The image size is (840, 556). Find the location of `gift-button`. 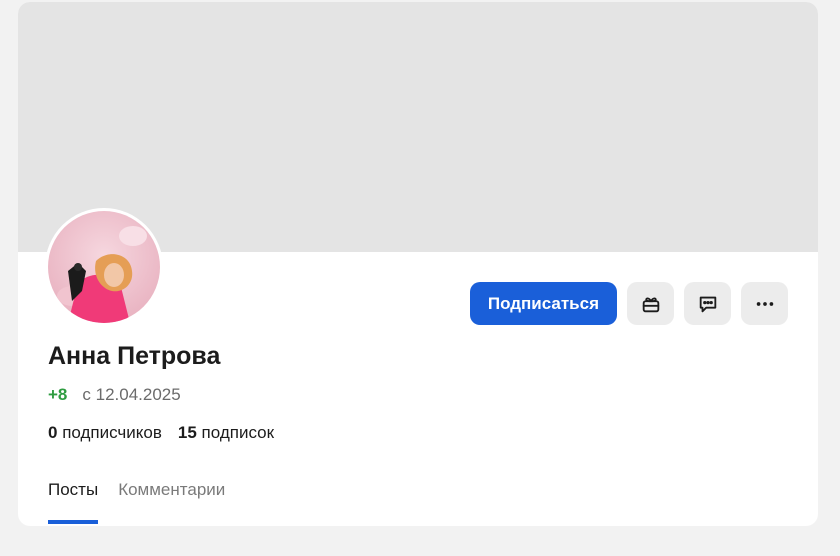

gift-button is located at coordinates (650, 303).